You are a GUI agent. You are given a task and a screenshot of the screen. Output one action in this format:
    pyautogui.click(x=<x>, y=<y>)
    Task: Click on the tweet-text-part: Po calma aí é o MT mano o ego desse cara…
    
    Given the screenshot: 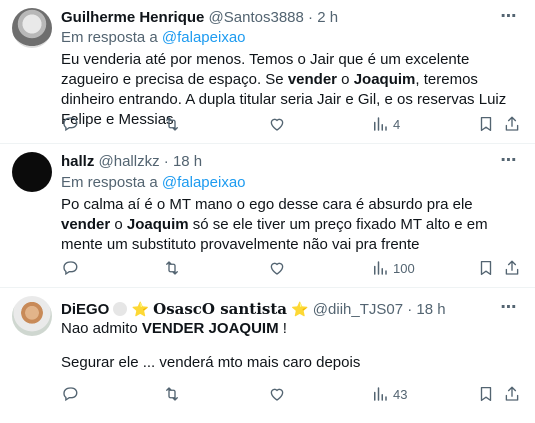 What is the action you would take?
    pyautogui.click(x=267, y=204)
    